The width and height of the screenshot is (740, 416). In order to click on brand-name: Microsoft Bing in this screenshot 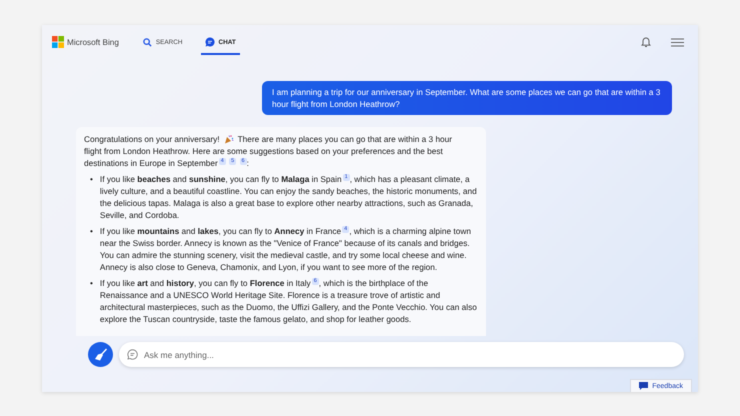, I will do `click(93, 42)`.